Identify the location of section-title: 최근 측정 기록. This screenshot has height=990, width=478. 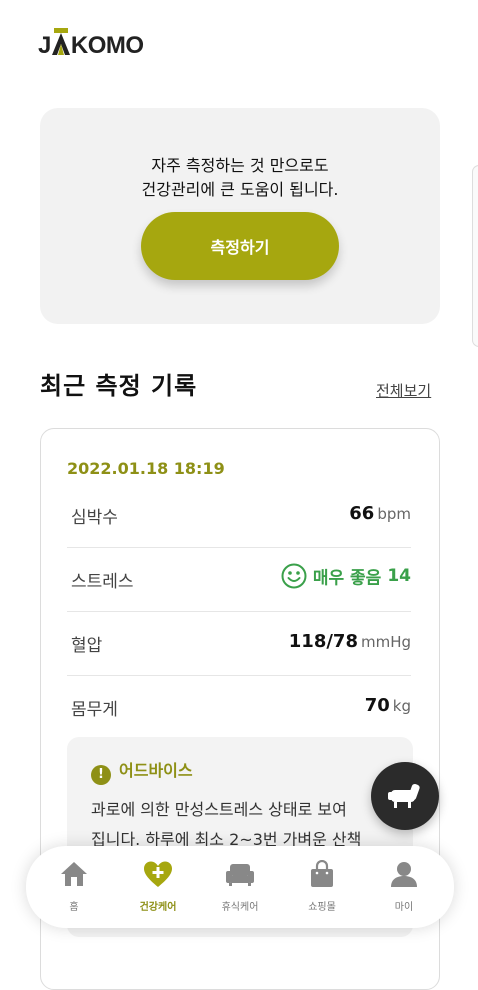
(119, 386).